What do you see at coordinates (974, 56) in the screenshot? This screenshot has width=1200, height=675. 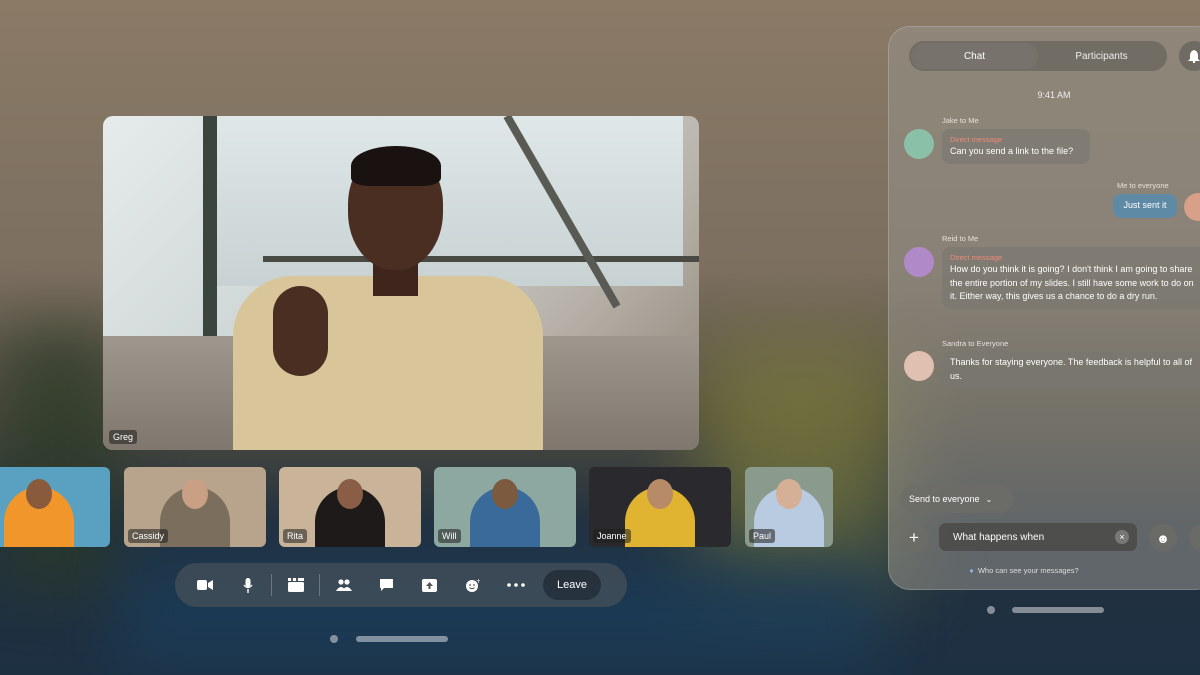 I see `tab-chat: Chat` at bounding box center [974, 56].